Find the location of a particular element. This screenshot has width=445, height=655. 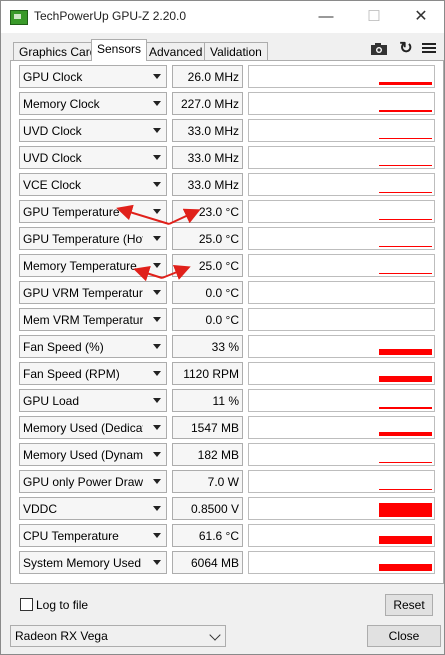

reset-button: Reset is located at coordinates (409, 605).